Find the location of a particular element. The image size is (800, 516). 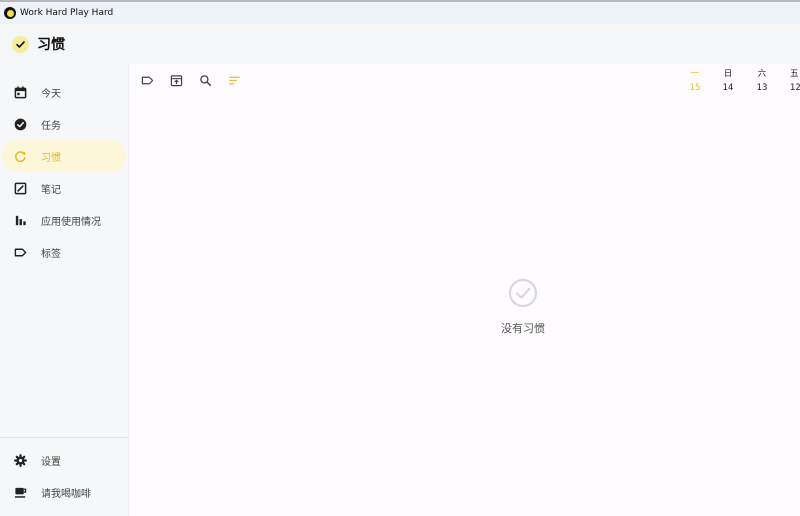

archive-button is located at coordinates (181, 81).